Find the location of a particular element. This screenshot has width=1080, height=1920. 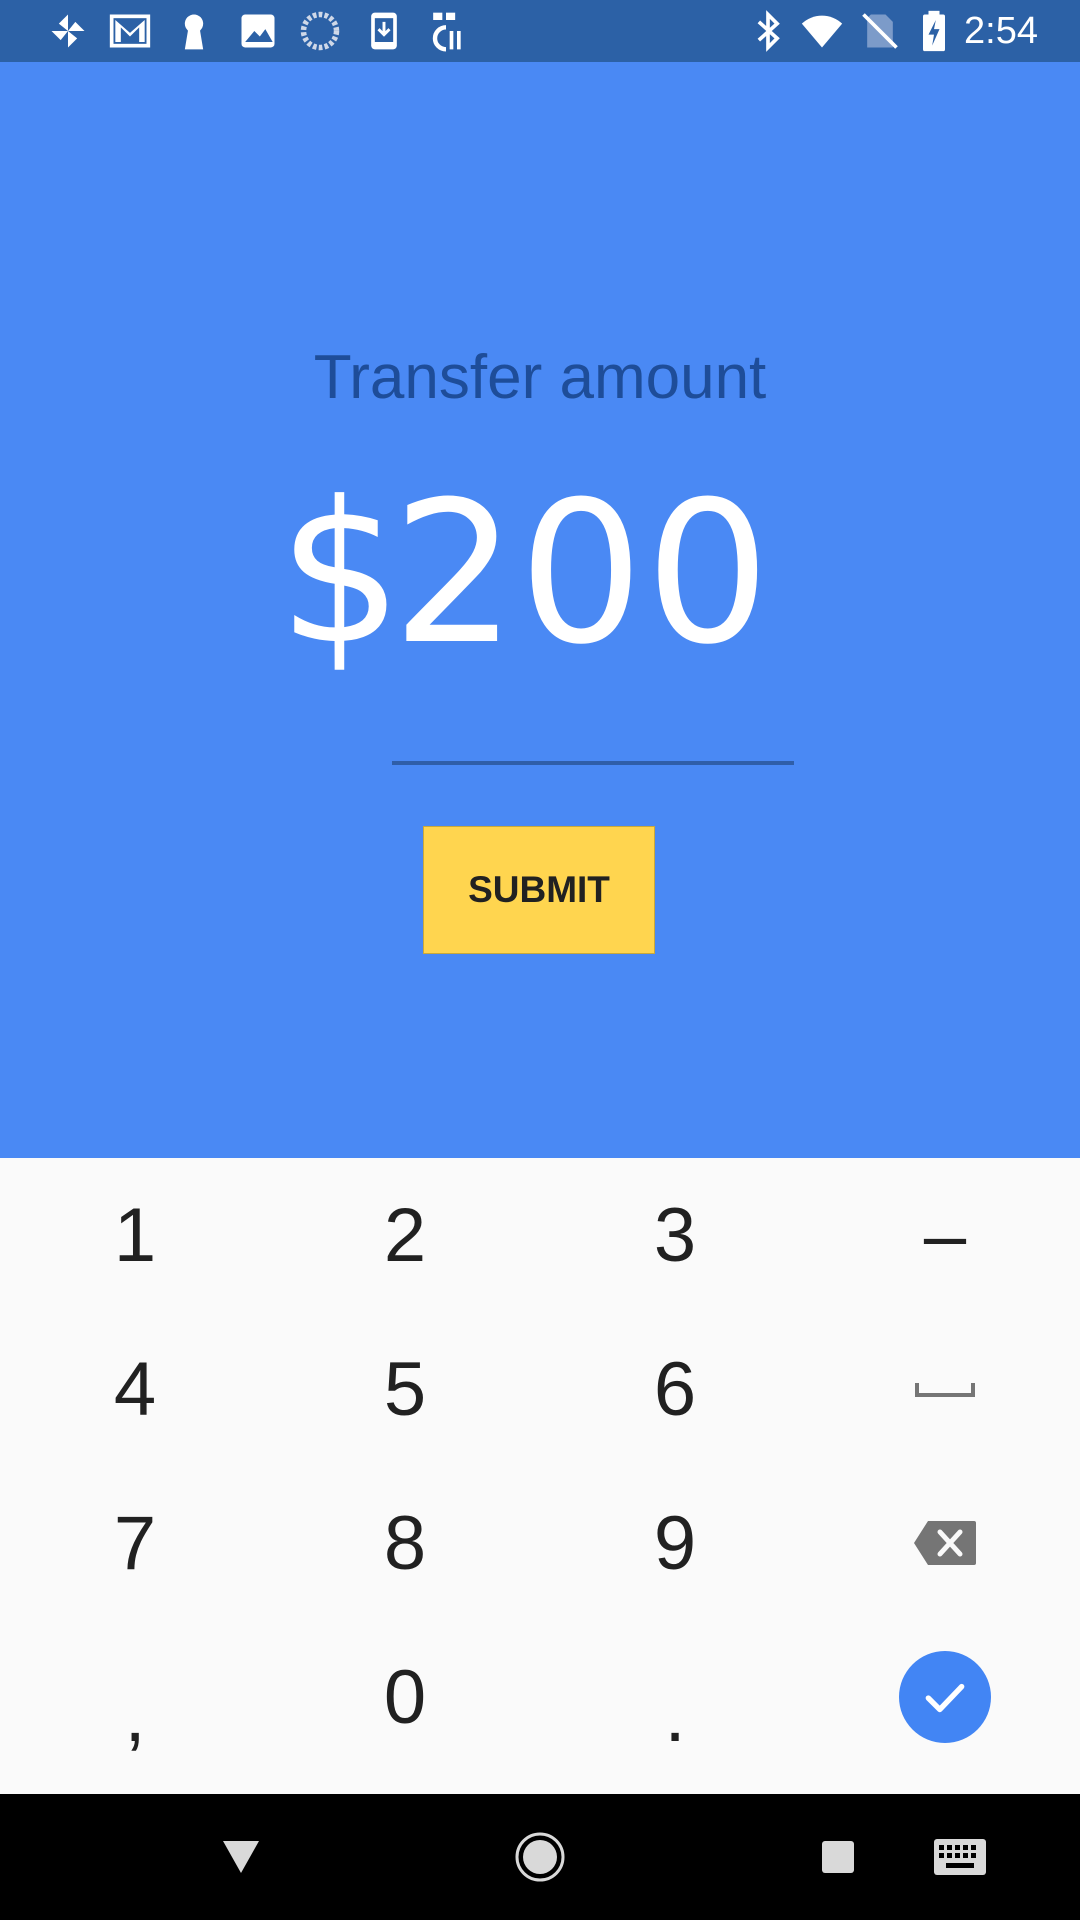

key-done is located at coordinates (945, 1697).